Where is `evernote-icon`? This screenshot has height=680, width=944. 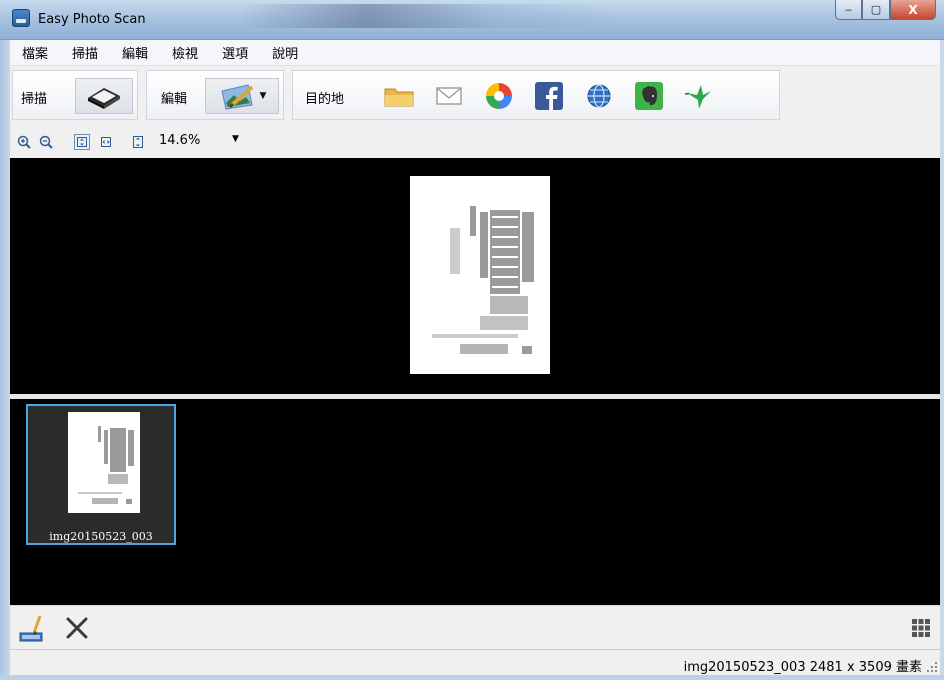
evernote-icon is located at coordinates (649, 96).